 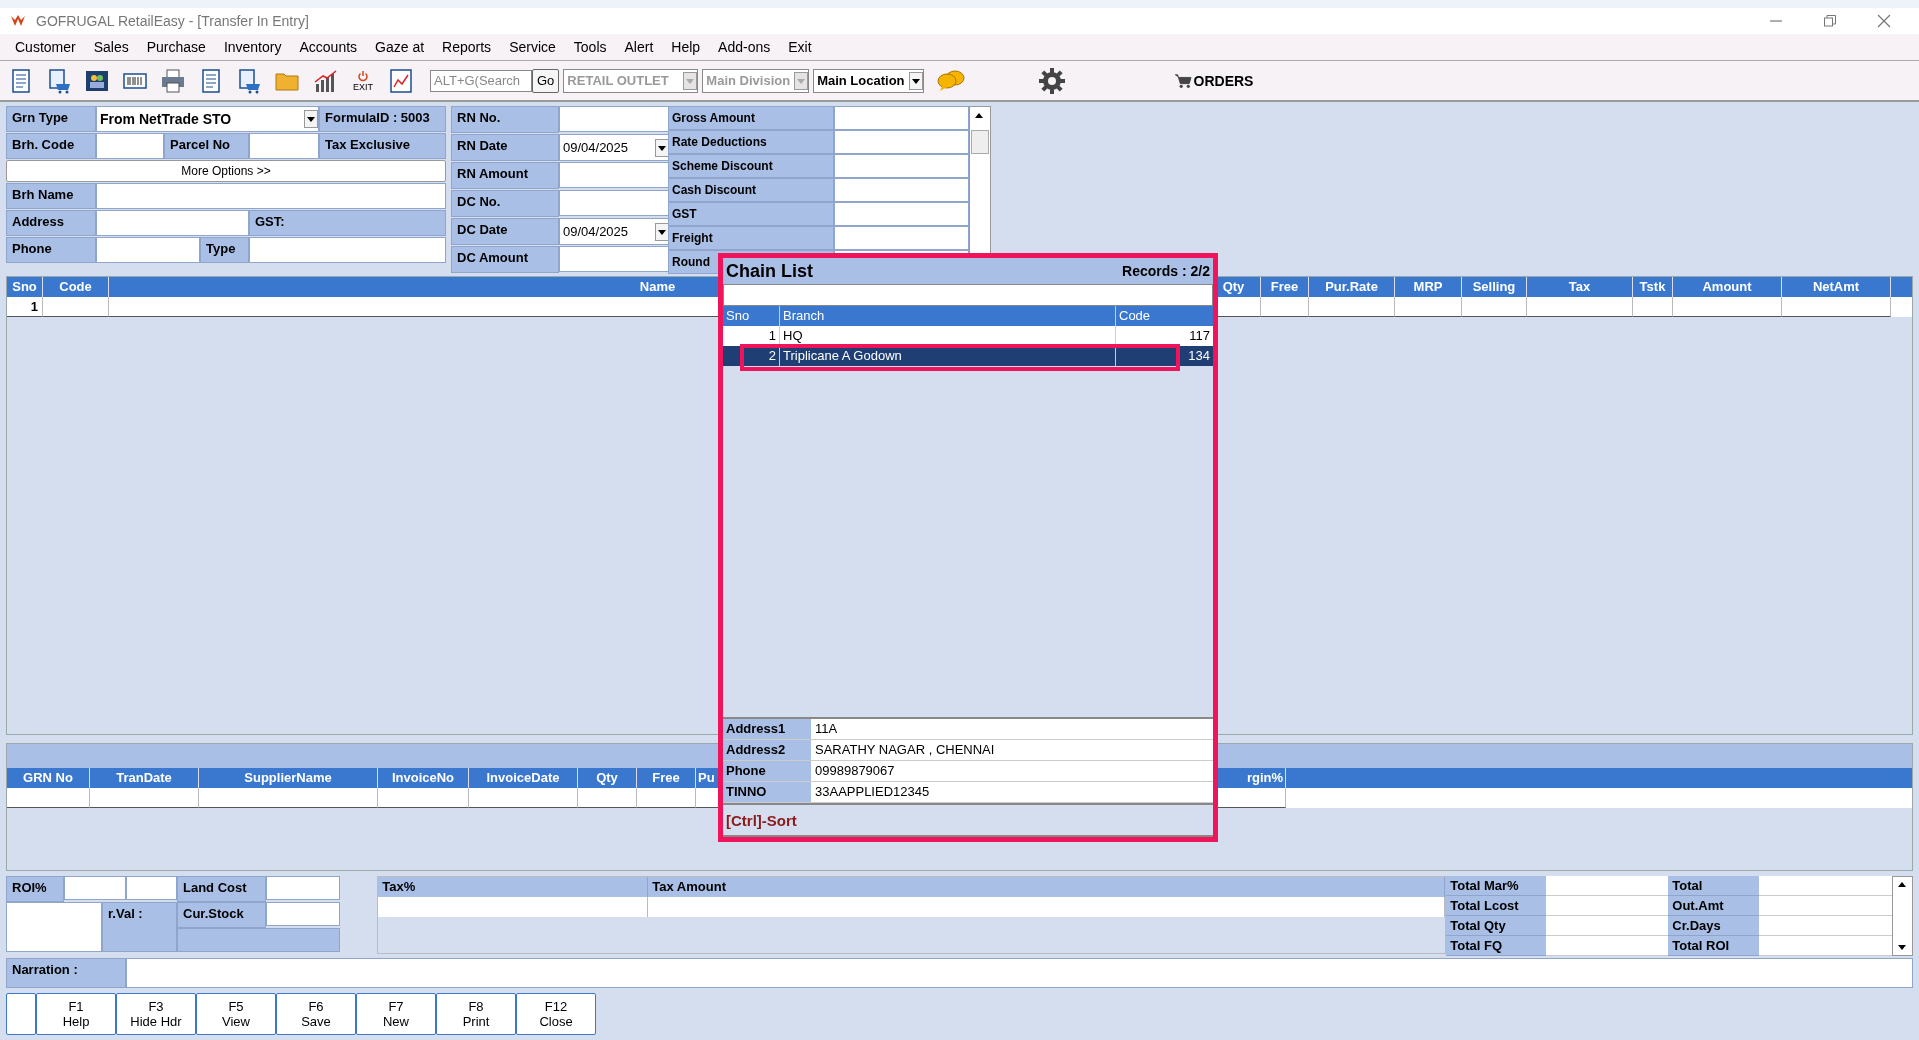 I want to click on detail-value: 11A, so click(x=1012, y=729).